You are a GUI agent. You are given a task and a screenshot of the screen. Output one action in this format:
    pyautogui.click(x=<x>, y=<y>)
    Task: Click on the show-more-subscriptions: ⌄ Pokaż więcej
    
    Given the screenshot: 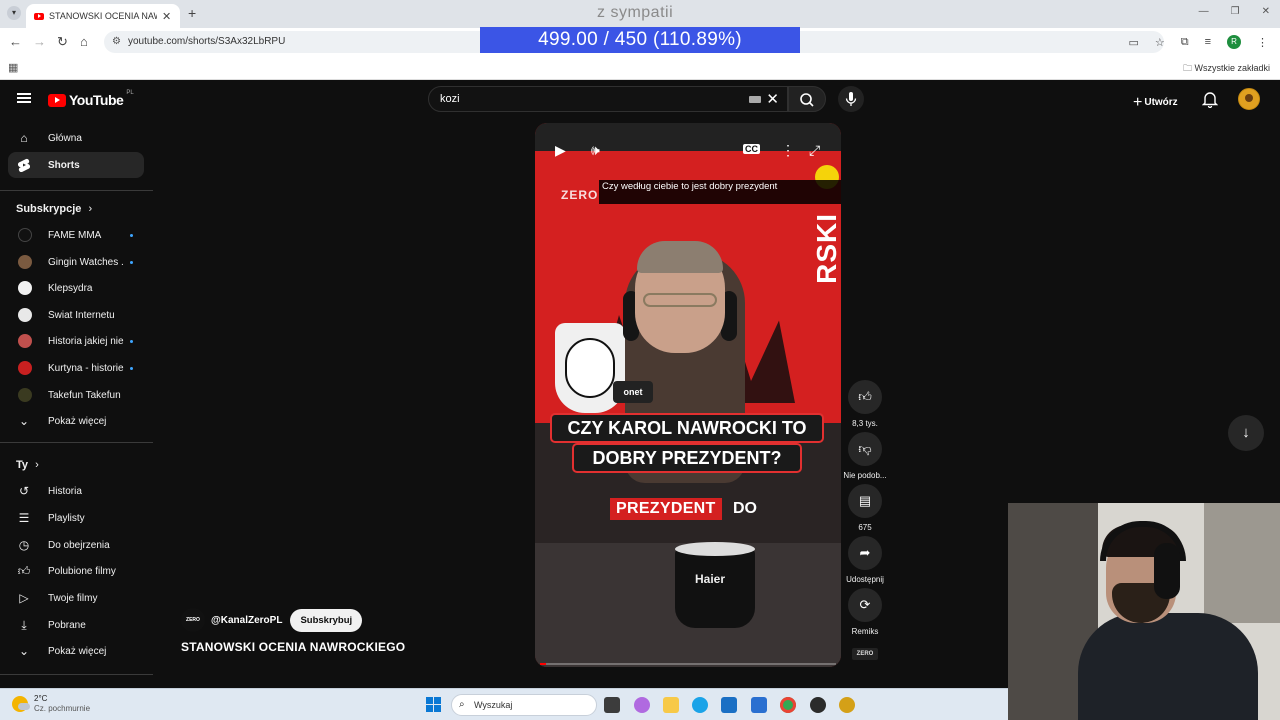 What is the action you would take?
    pyautogui.click(x=76, y=421)
    